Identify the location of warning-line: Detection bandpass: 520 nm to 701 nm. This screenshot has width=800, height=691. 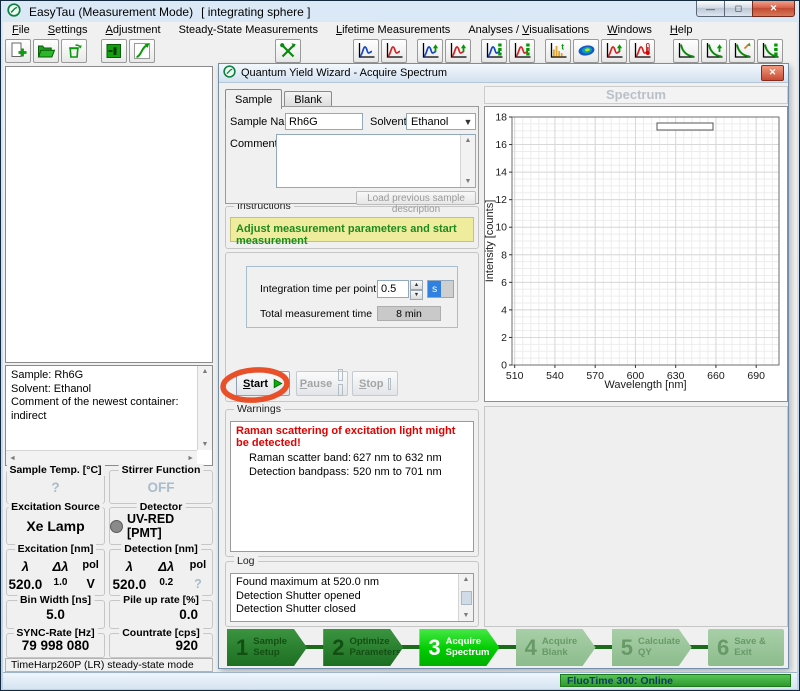
(345, 472).